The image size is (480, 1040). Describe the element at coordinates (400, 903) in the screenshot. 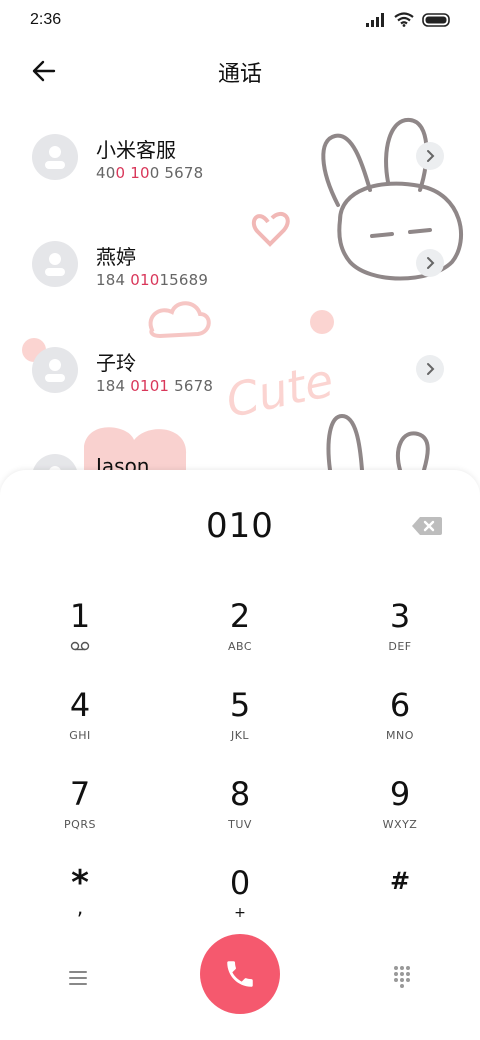

I see `dialpad-key-hash: #` at that location.